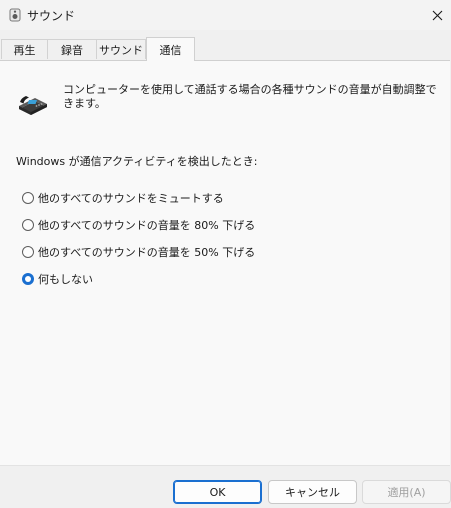 This screenshot has height=508, width=451. What do you see at coordinates (147, 252) in the screenshot?
I see `option-label: 他のすべてのサウンドの音量を 50% 下げる` at bounding box center [147, 252].